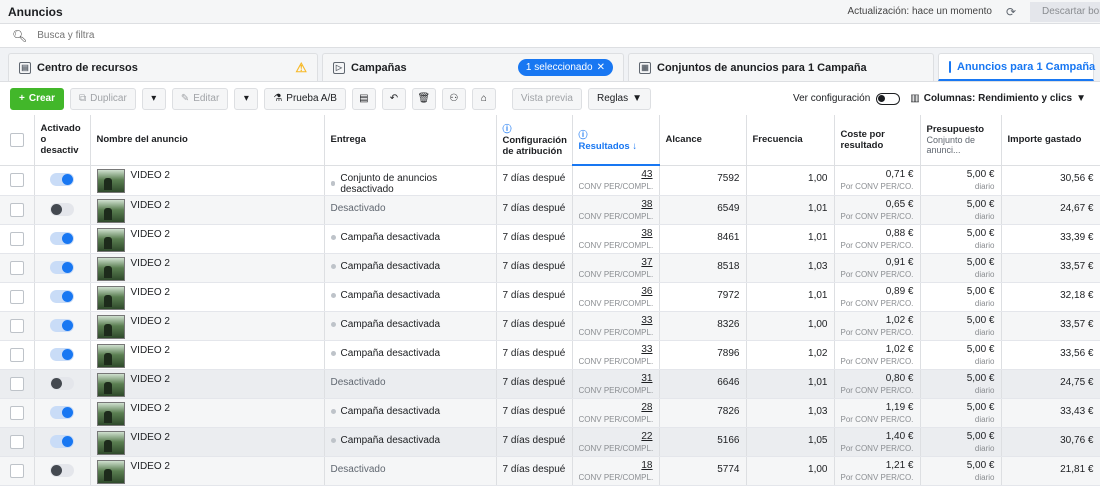 The width and height of the screenshot is (1100, 486). What do you see at coordinates (790, 140) in the screenshot?
I see `col-frequency: Frecuencia` at bounding box center [790, 140].